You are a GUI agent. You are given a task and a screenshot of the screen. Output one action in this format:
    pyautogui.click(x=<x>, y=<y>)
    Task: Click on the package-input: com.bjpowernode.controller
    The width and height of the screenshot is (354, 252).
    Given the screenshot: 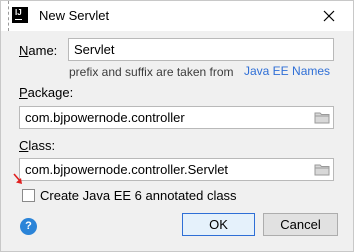 What is the action you would take?
    pyautogui.click(x=176, y=117)
    